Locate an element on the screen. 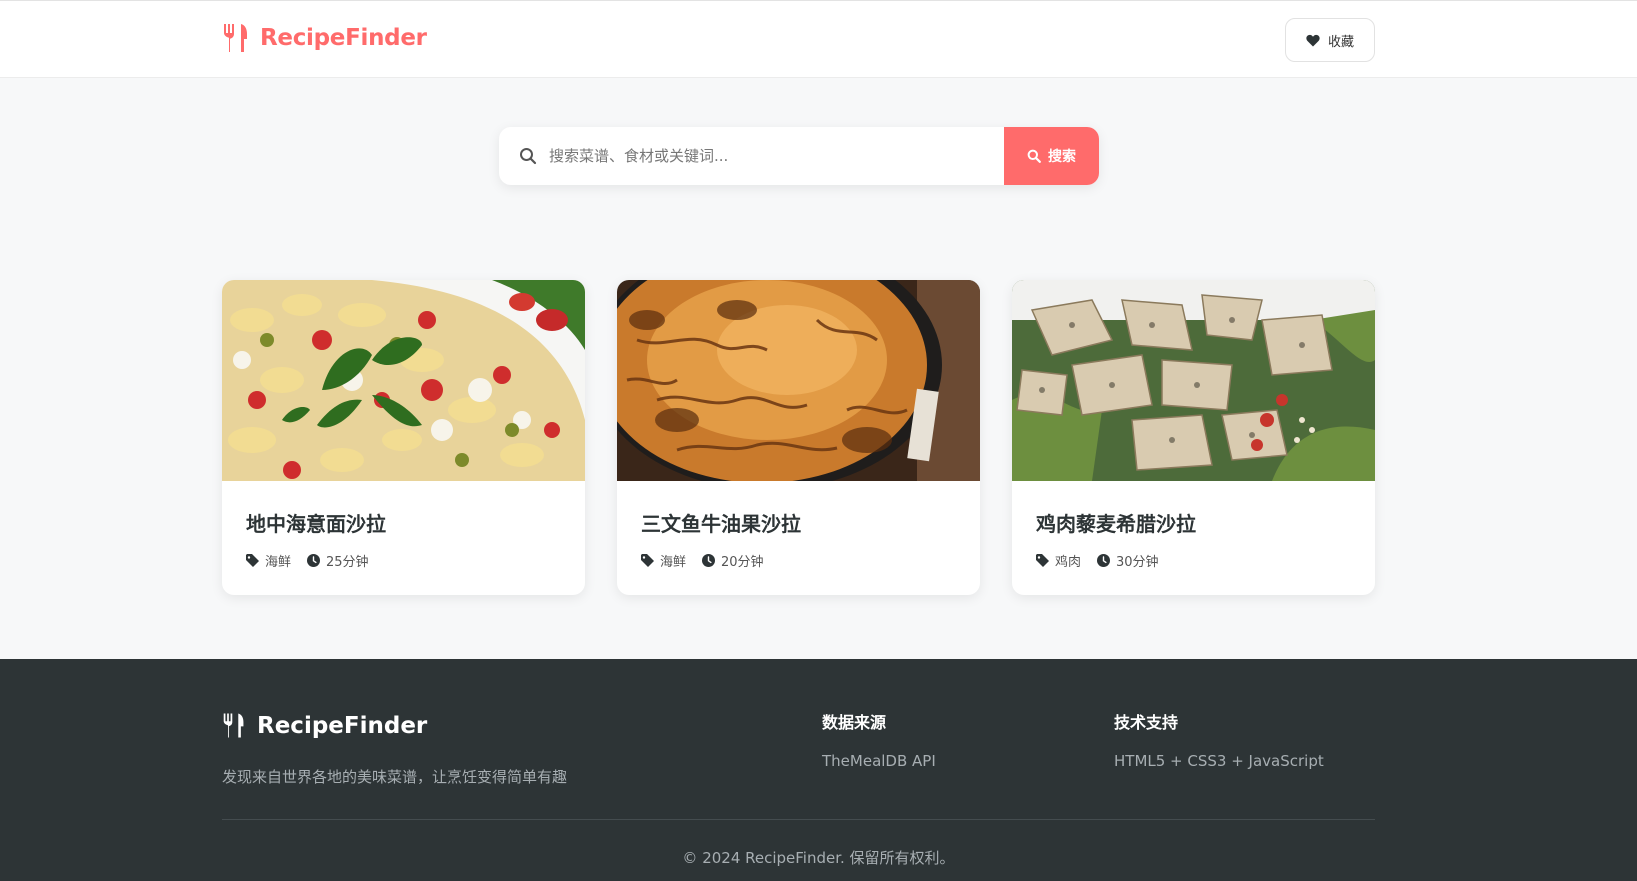 The image size is (1637, 881). recipe-title: 鸡肉藜麦希腊沙拉 is located at coordinates (1116, 524).